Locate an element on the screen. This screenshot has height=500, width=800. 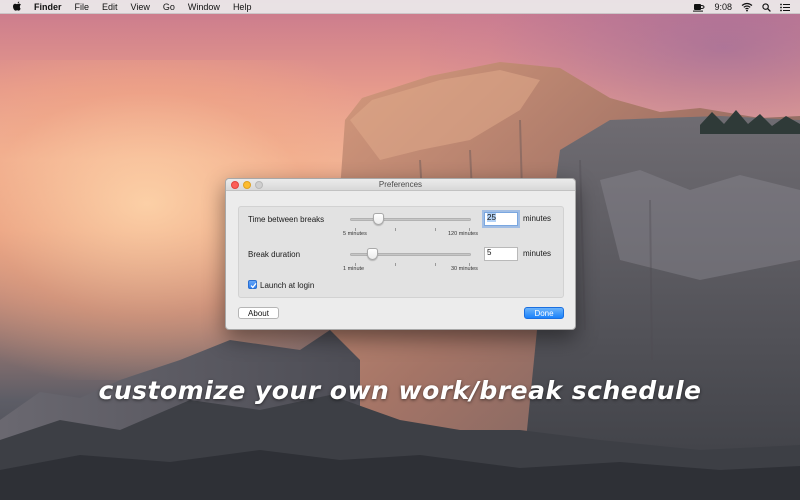
break-interval-slider is located at coordinates (410, 220).